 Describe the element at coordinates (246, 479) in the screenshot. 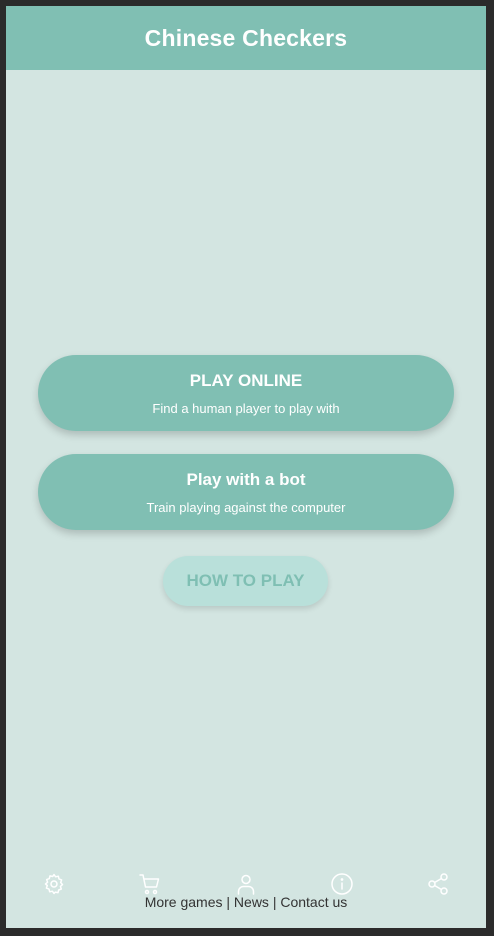

I see `play-bot-label: Play with a bot` at that location.